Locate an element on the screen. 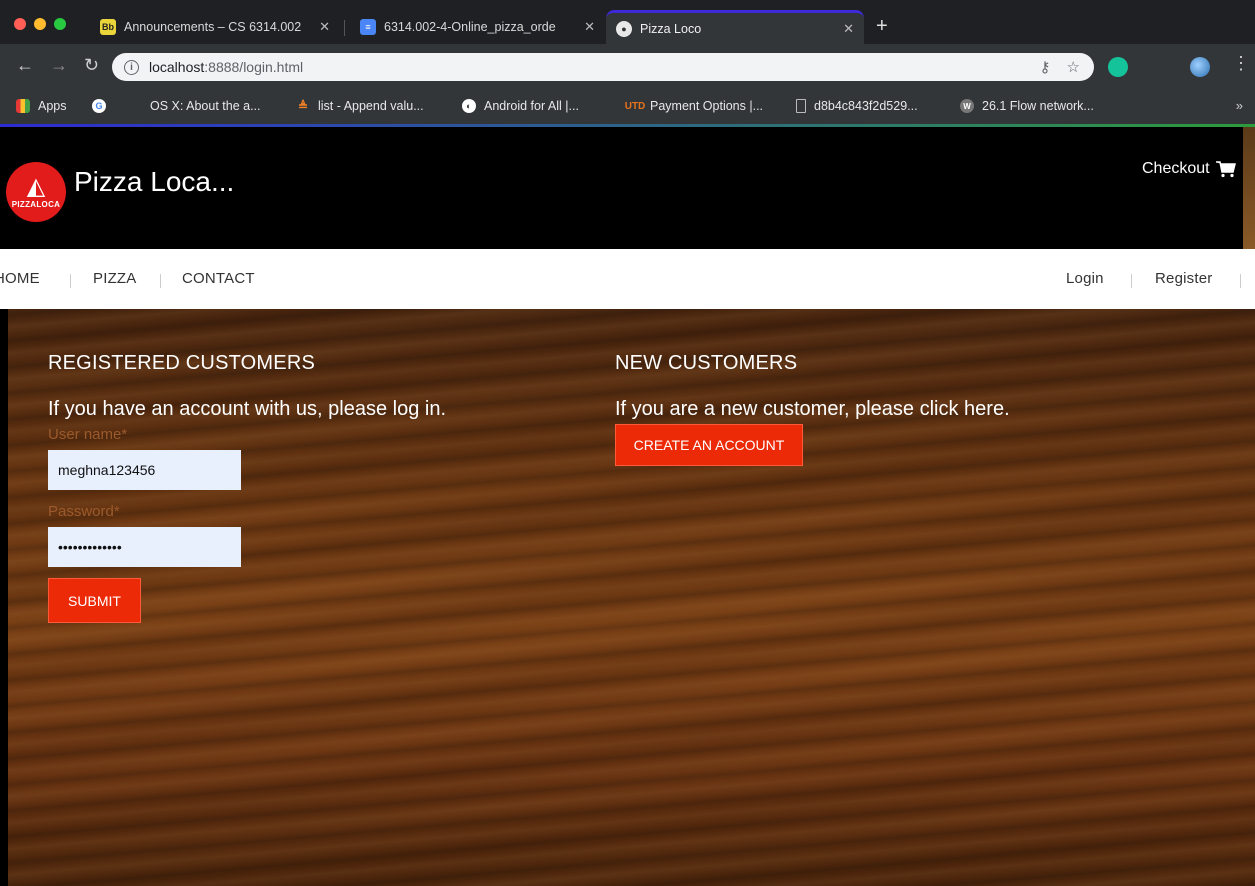 Image resolution: width=1255 pixels, height=886 pixels. tab-google-doc: ≡ 6314.002-4-Online_pizza_orde ✕ is located at coordinates (477, 27).